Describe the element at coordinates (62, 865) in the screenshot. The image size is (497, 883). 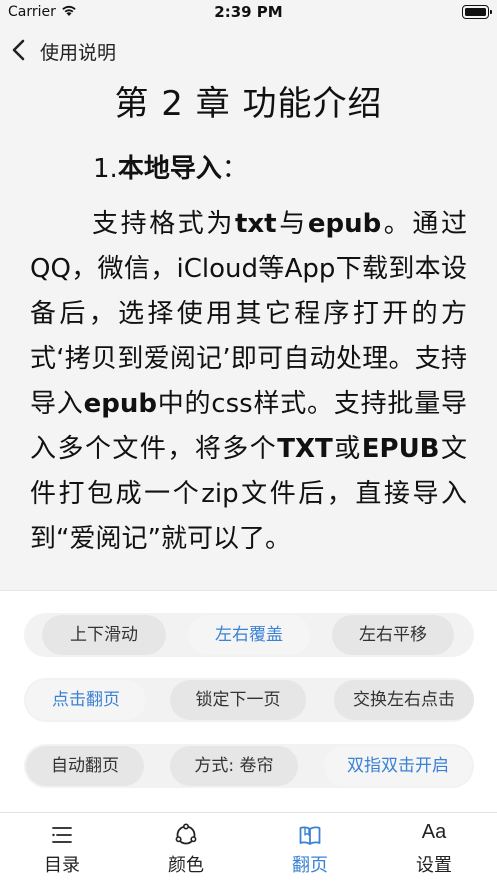
I see `tab-contents-label: 目录` at that location.